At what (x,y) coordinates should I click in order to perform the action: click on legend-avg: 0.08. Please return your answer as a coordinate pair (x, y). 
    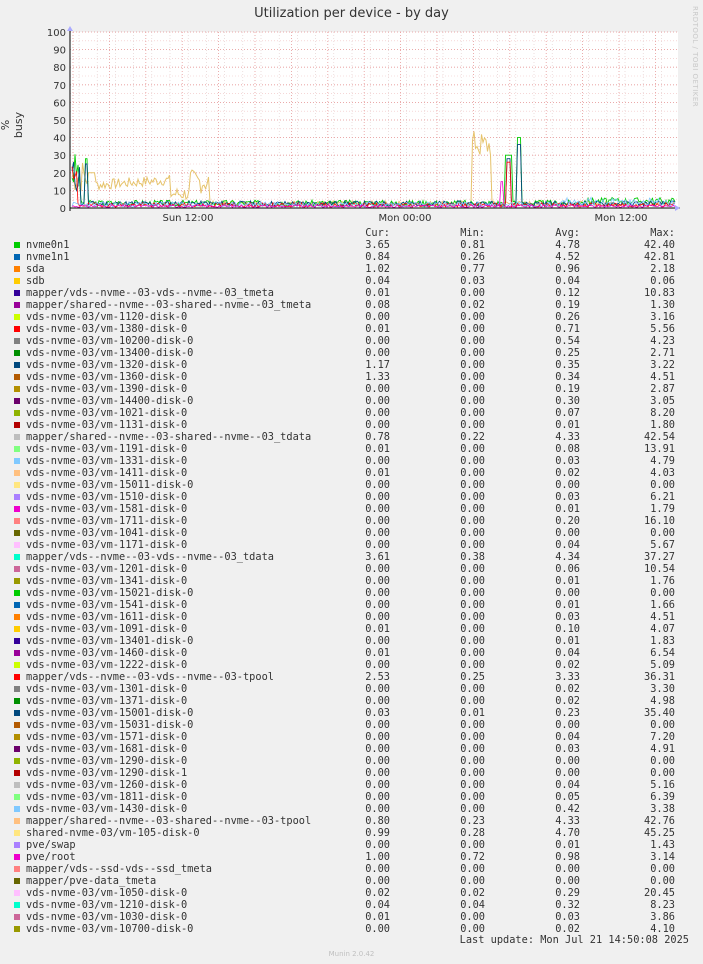
    Looking at the image, I should click on (567, 449).